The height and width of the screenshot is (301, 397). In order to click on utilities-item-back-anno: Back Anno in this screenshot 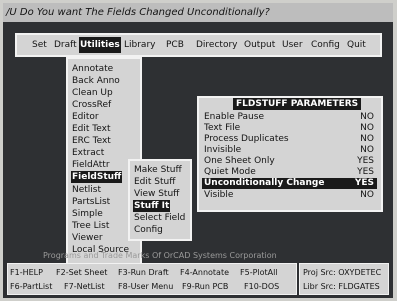, I will do `click(96, 81)`.